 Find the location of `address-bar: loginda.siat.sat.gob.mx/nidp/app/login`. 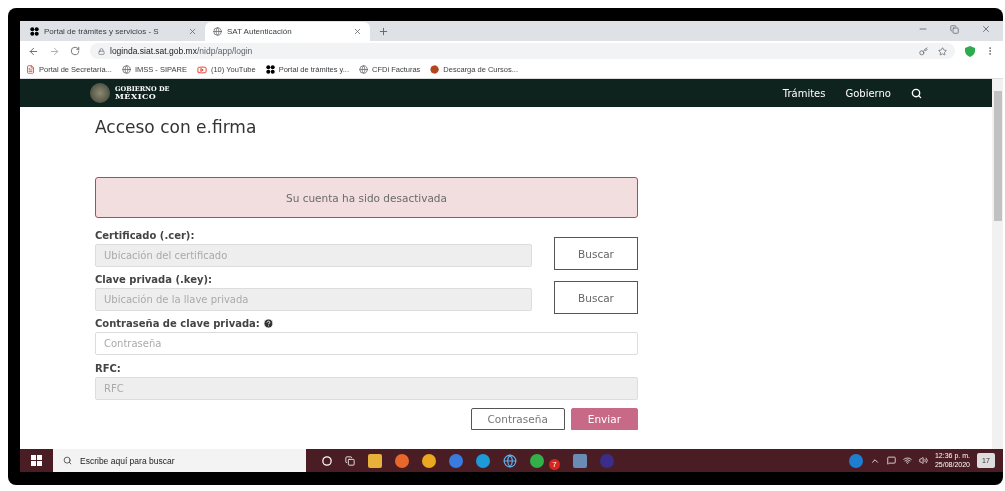

address-bar: loginda.siat.sat.gob.mx/nidp/app/login is located at coordinates (522, 51).